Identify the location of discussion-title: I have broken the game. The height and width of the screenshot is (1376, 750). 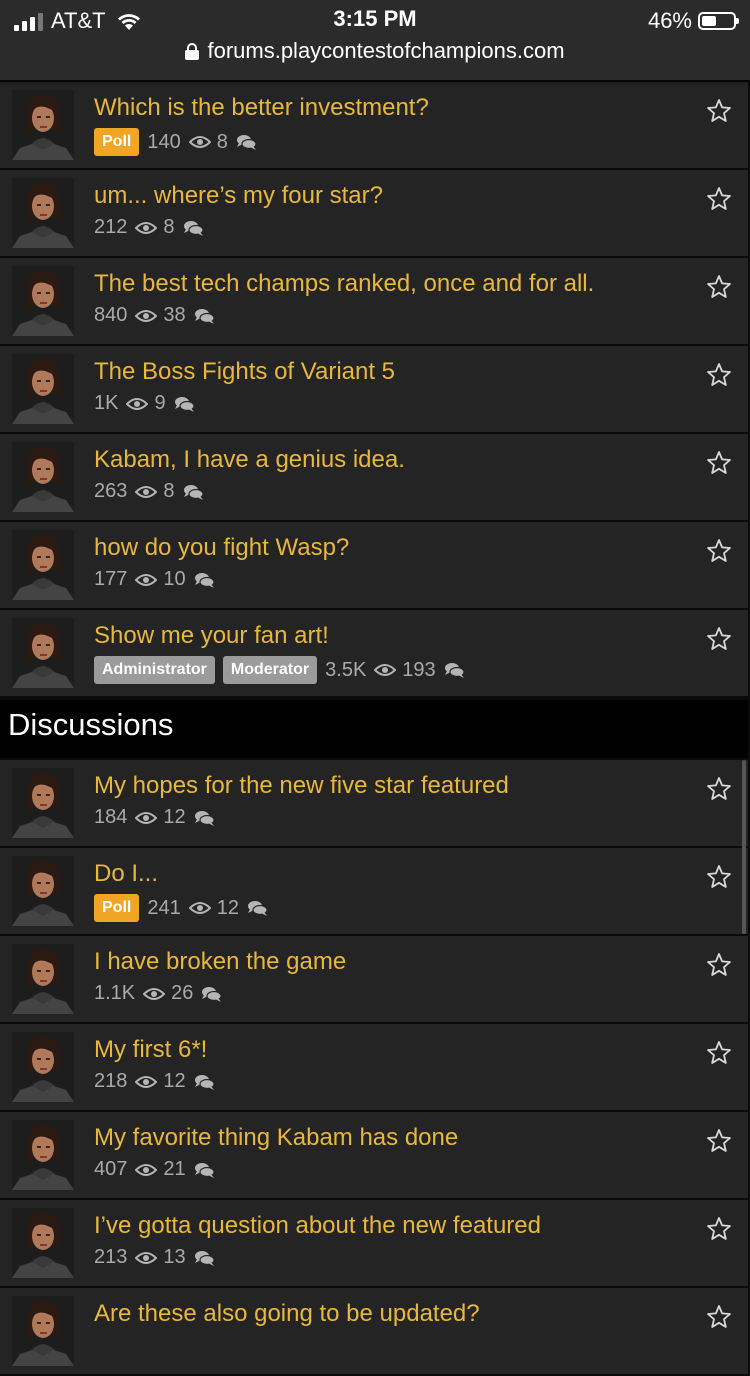
(220, 962).